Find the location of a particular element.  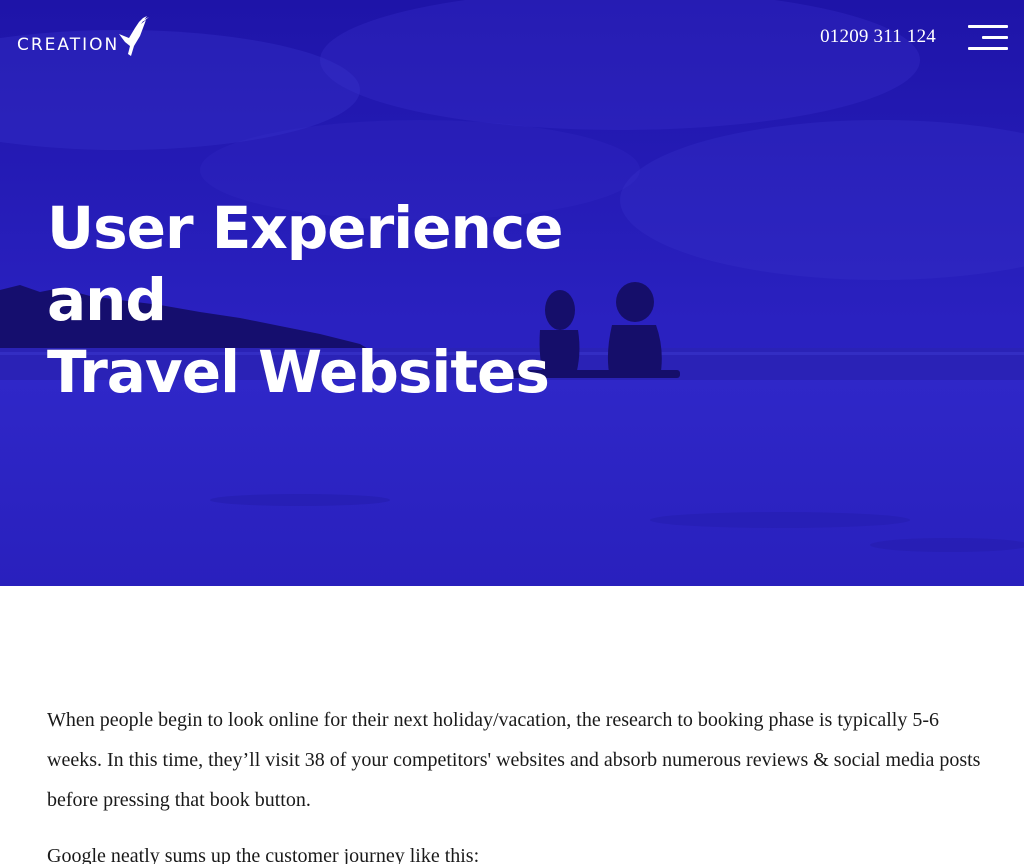

page-title-line-1: User Experience and is located at coordinates (305, 264).